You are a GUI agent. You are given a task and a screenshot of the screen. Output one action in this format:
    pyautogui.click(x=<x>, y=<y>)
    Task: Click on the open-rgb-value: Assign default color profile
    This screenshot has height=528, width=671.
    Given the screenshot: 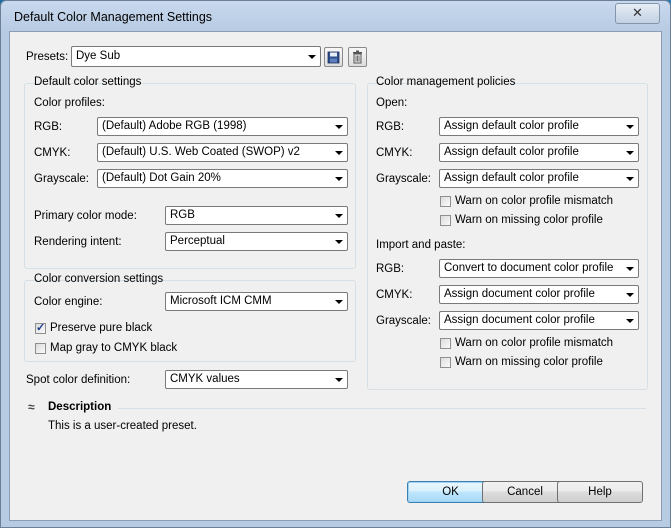 What is the action you would take?
    pyautogui.click(x=511, y=126)
    